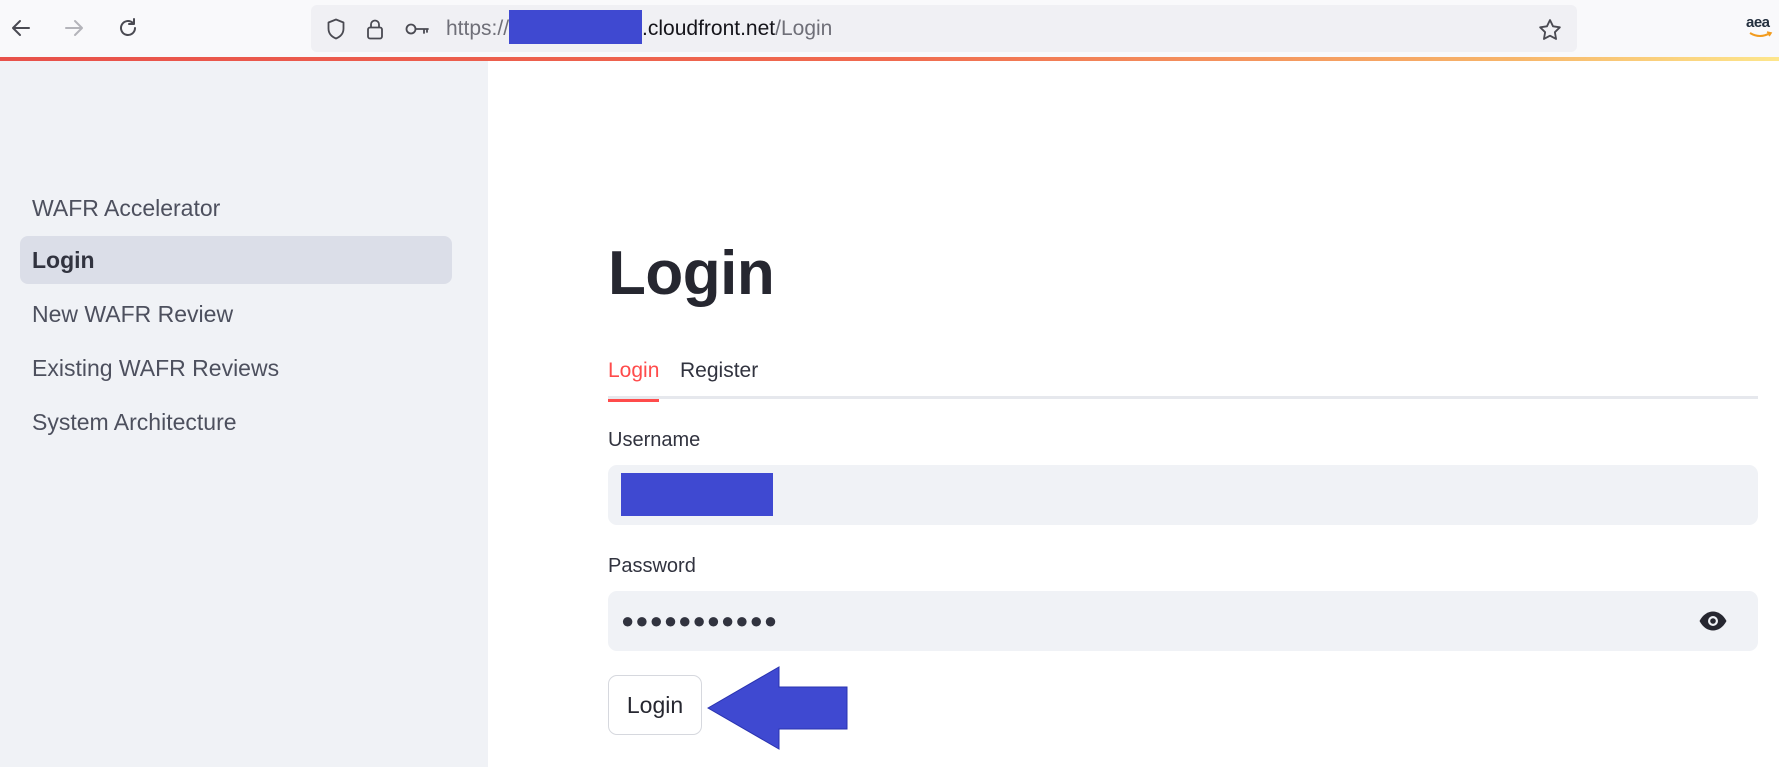 The image size is (1779, 767). I want to click on tab-login: Login, so click(634, 374).